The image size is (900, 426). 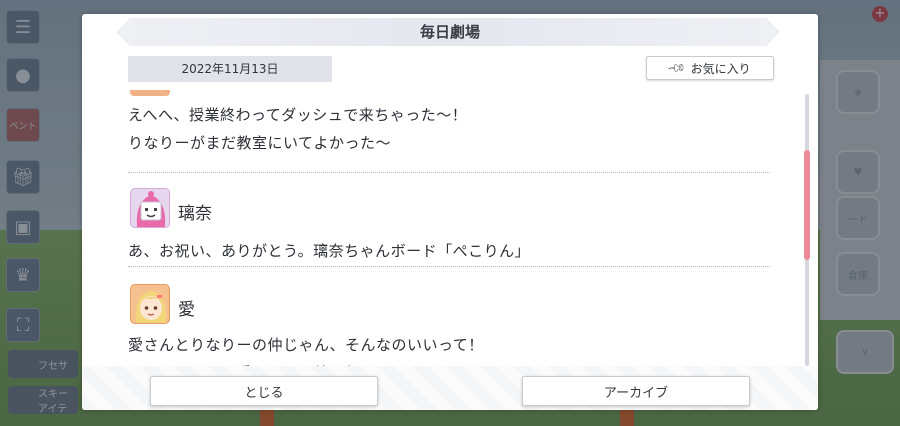 I want to click on ai-portrait-icon, so click(x=151, y=307).